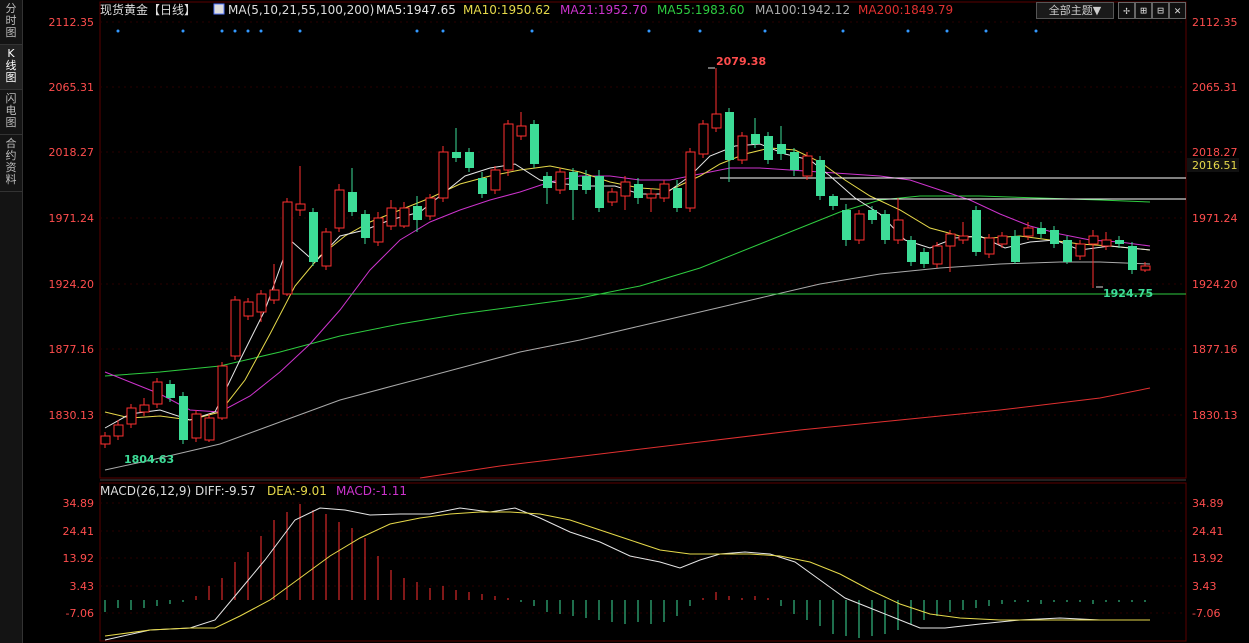 The height and width of the screenshot is (643, 1249). I want to click on theme-select: 全部主题▼, so click(1075, 10).